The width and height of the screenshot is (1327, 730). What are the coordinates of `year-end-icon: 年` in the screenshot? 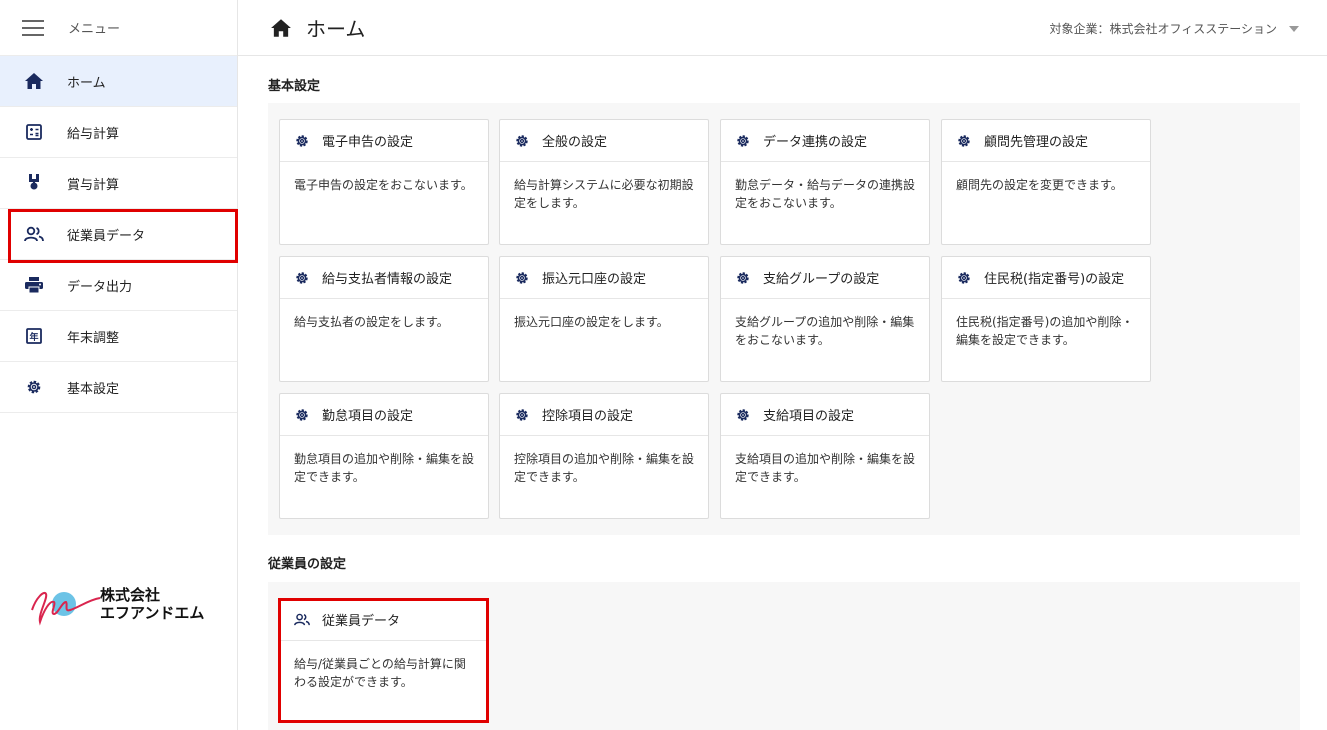 It's located at (34, 336).